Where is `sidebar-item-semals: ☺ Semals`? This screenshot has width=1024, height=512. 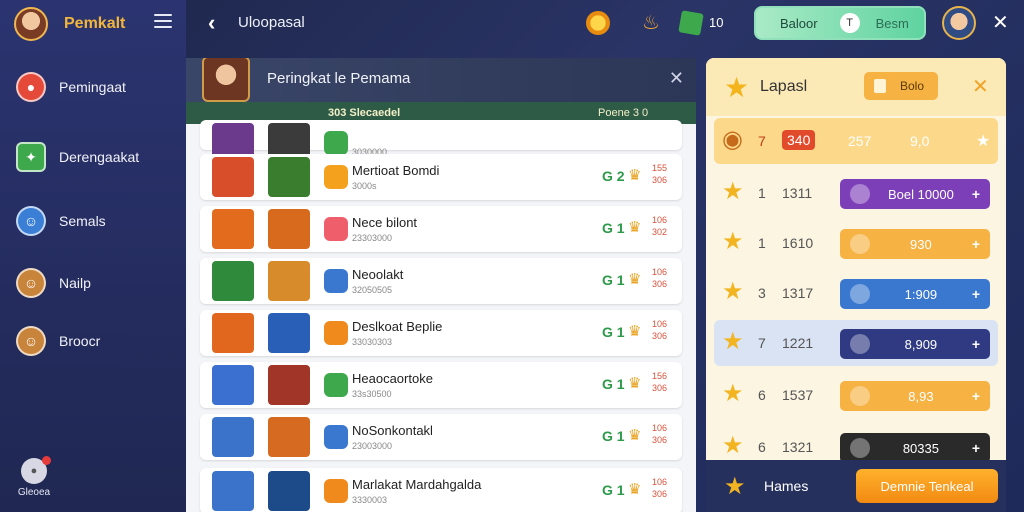
sidebar-item-semals: ☺ Semals is located at coordinates (61, 221).